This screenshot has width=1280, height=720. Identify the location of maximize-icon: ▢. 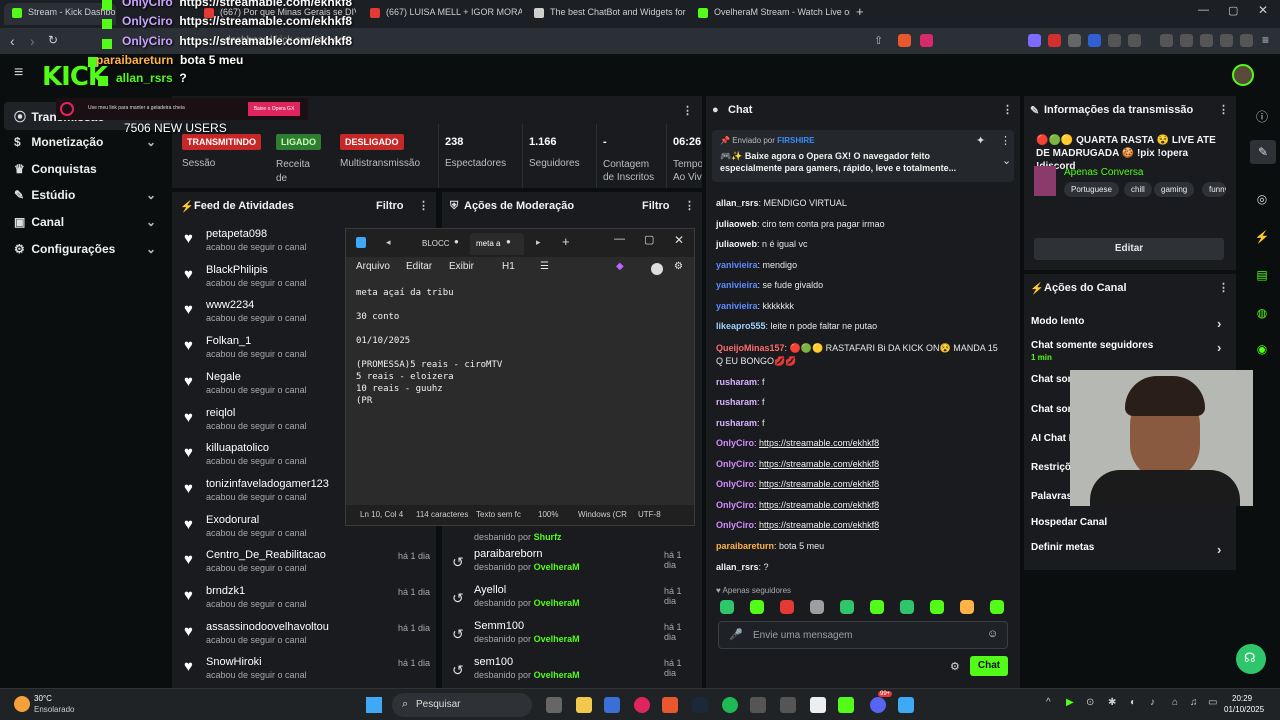
(649, 239).